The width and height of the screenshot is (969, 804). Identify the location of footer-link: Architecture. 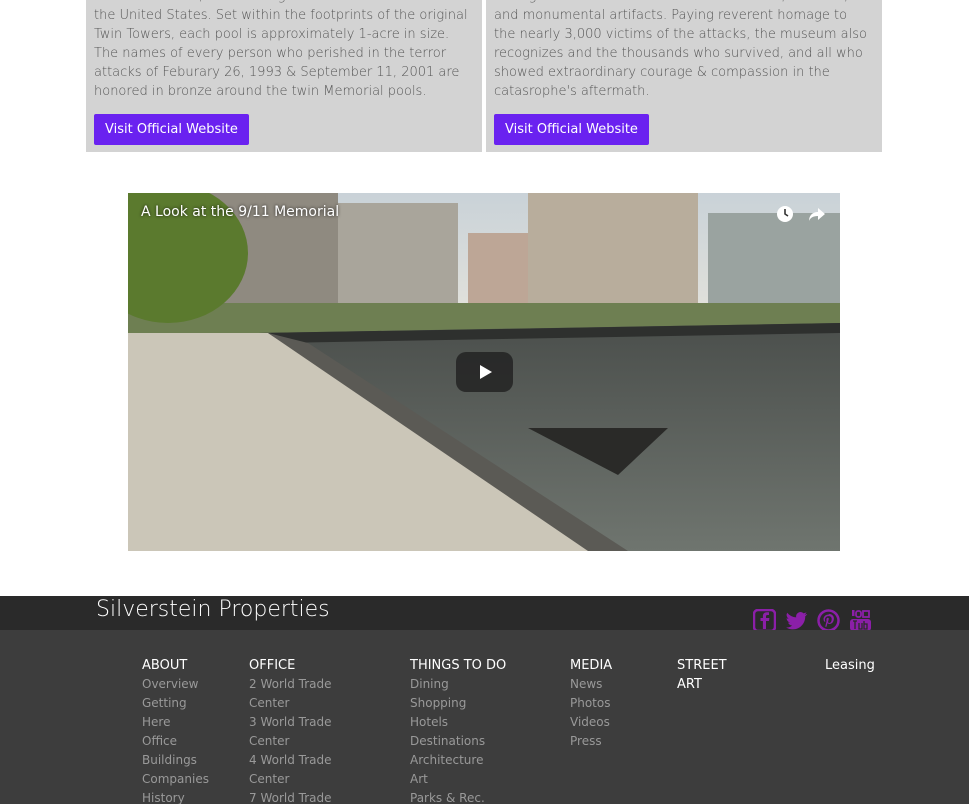
(475, 760).